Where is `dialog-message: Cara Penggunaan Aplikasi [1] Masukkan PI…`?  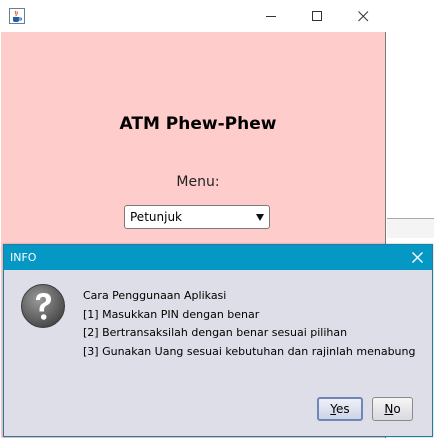
dialog-message: Cara Penggunaan Aplikasi [1] Masukkan PI… is located at coordinates (249, 324).